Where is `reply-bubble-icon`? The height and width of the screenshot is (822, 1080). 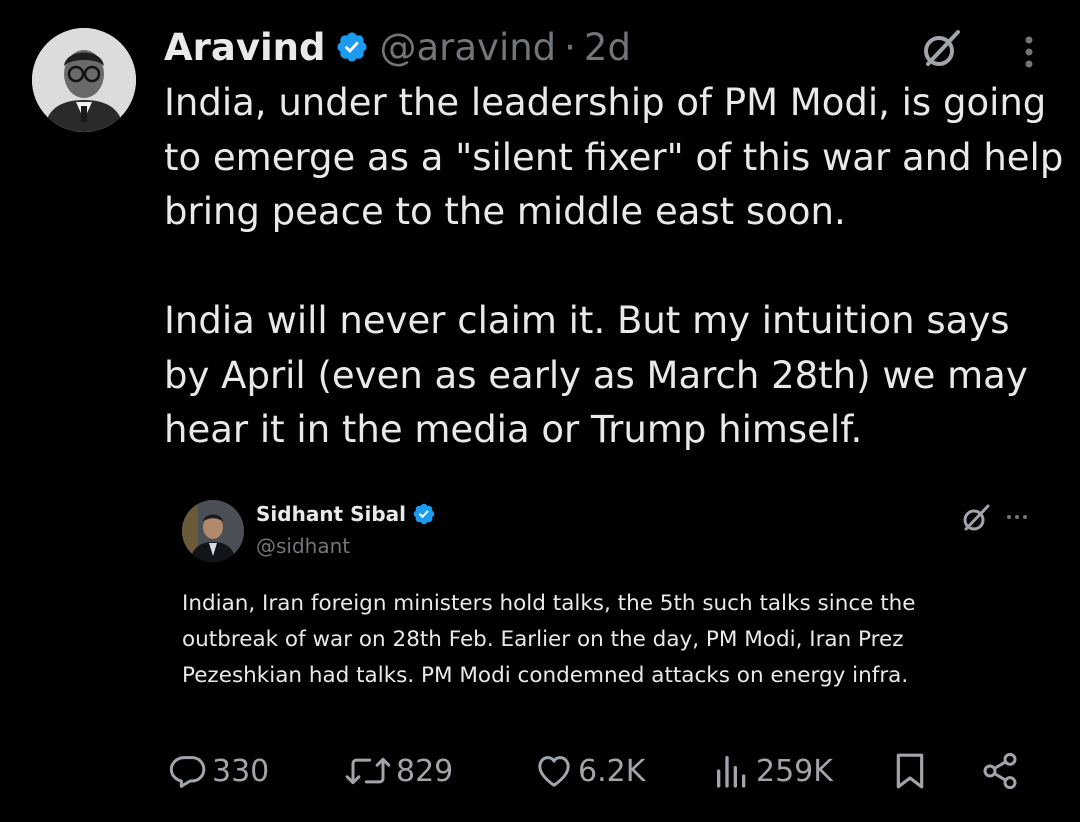
reply-bubble-icon is located at coordinates (187, 772).